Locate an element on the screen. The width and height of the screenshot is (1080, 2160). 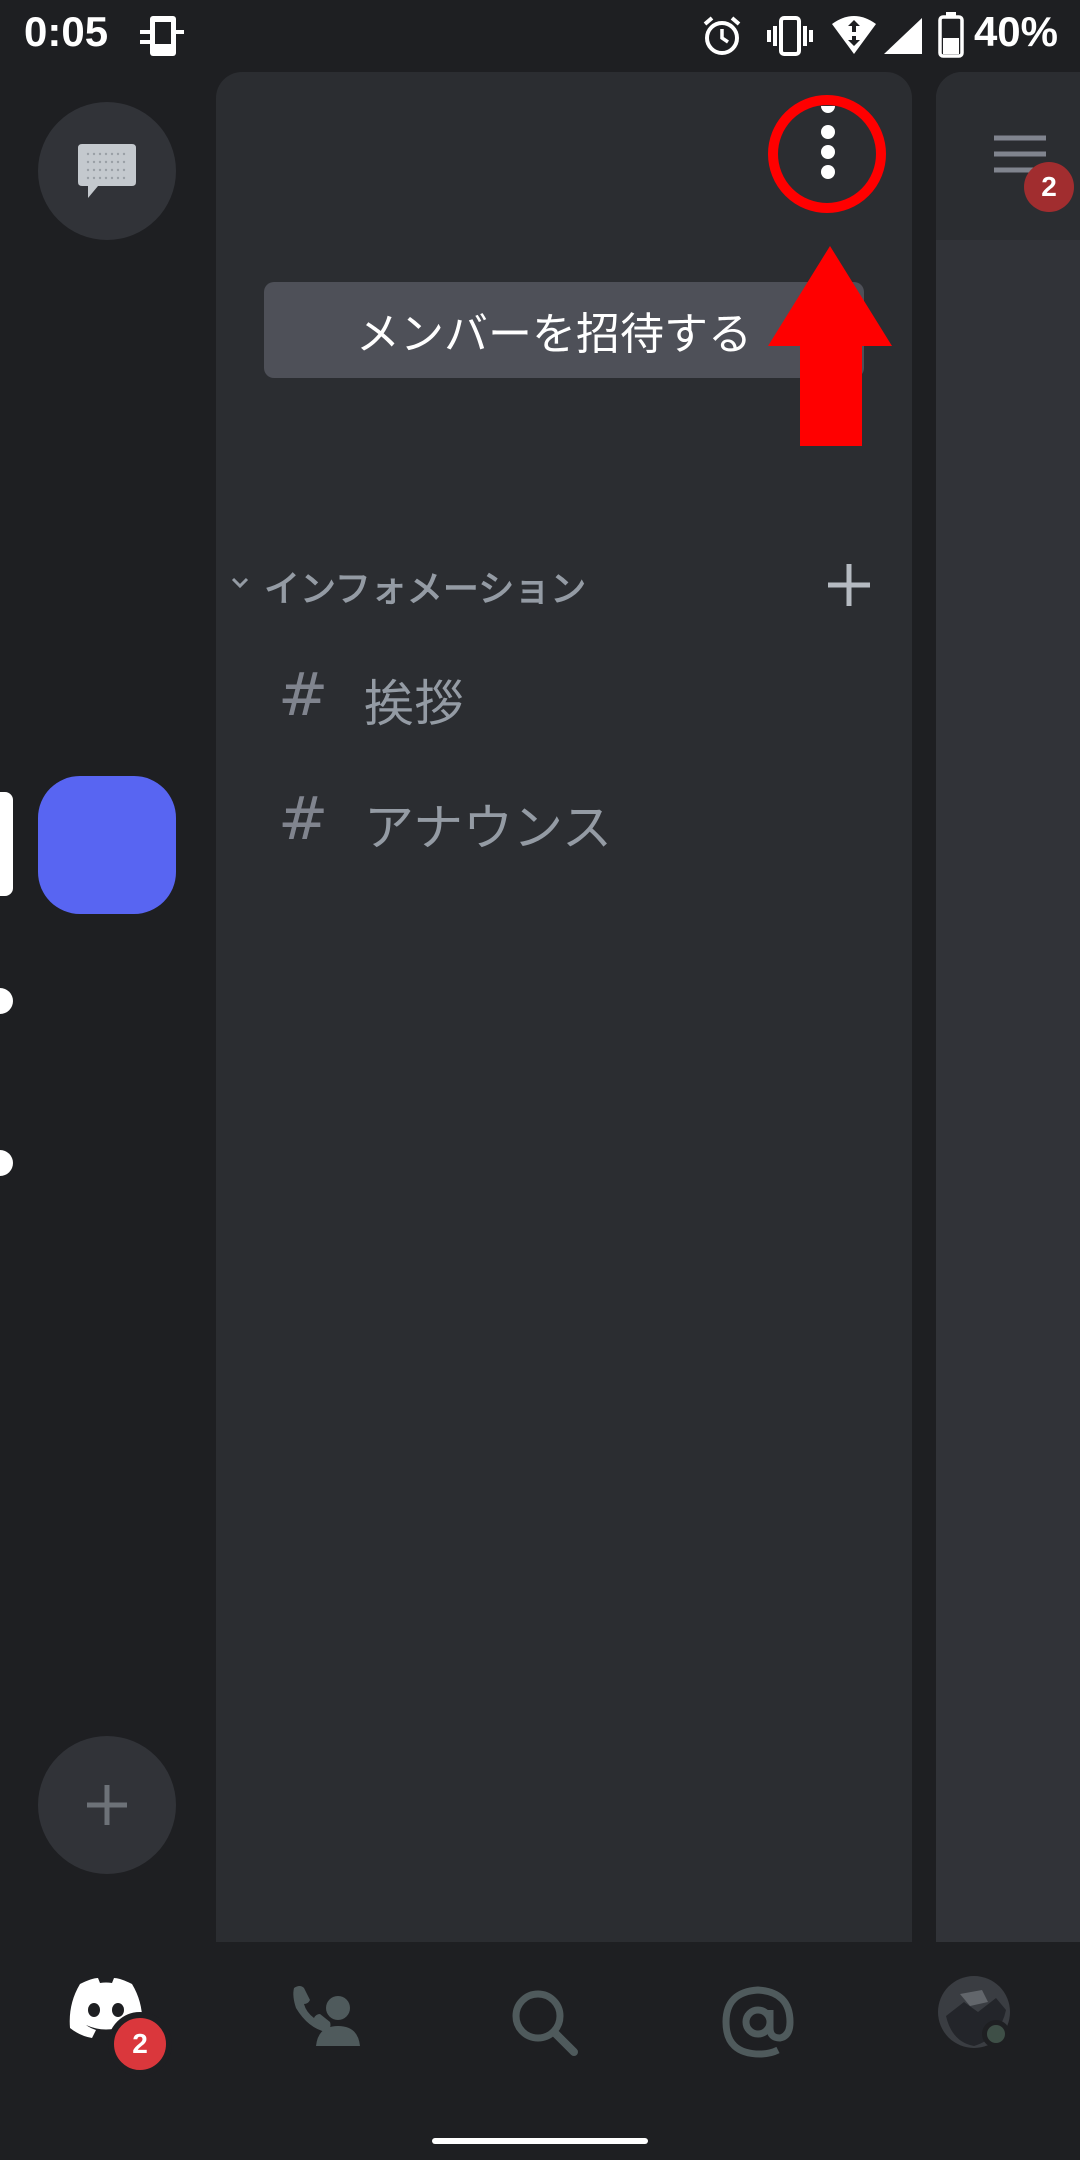
channel-item-announcements: # アナウンス is located at coordinates (556, 816).